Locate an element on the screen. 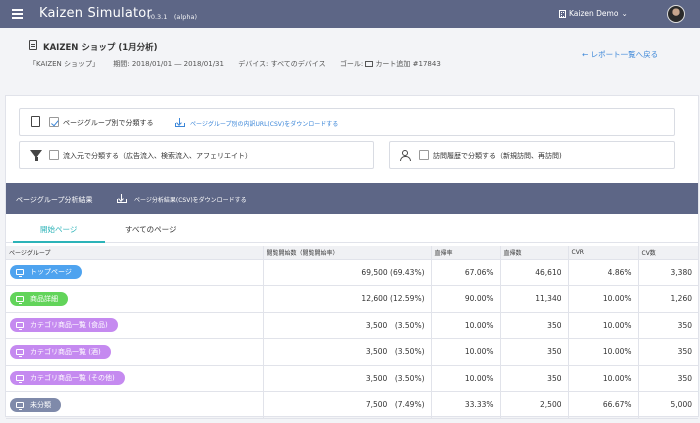  starts-cell: 7,500 (7.49%) is located at coordinates (346, 405).